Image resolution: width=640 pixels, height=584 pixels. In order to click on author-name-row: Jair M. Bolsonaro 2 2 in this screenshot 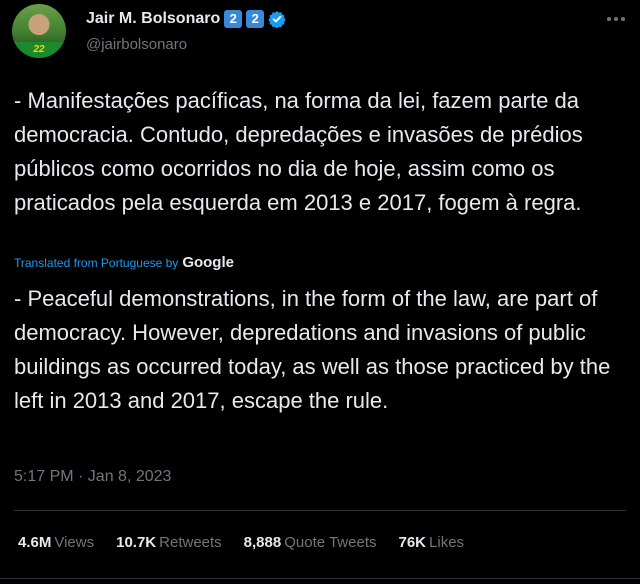, I will do `click(186, 19)`.